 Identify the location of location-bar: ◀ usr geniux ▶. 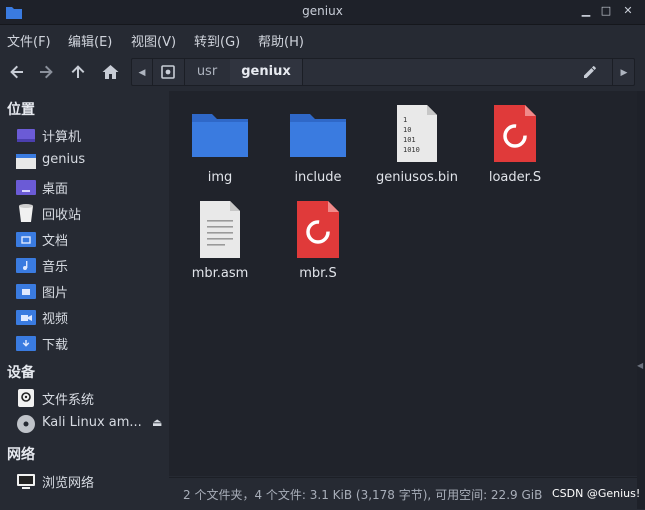
(383, 72).